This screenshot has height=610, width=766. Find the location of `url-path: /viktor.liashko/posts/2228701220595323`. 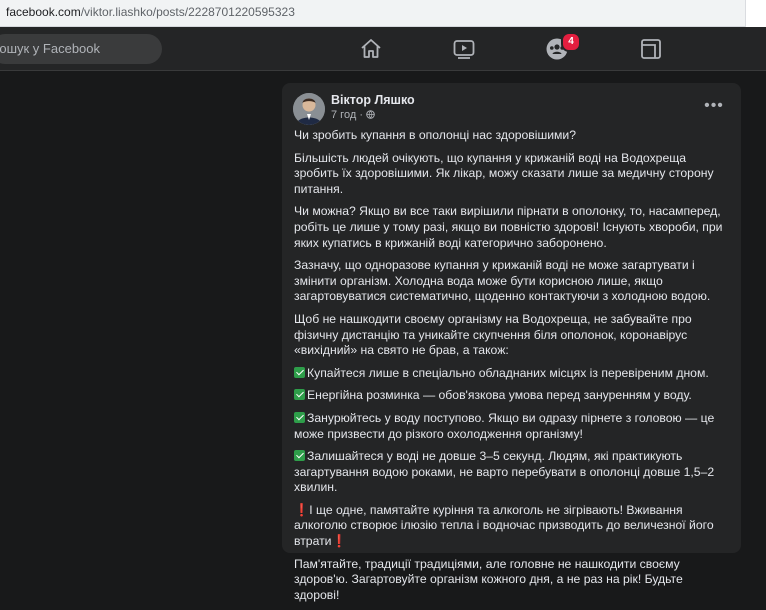

url-path: /viktor.liashko/posts/2228701220595323 is located at coordinates (187, 12).